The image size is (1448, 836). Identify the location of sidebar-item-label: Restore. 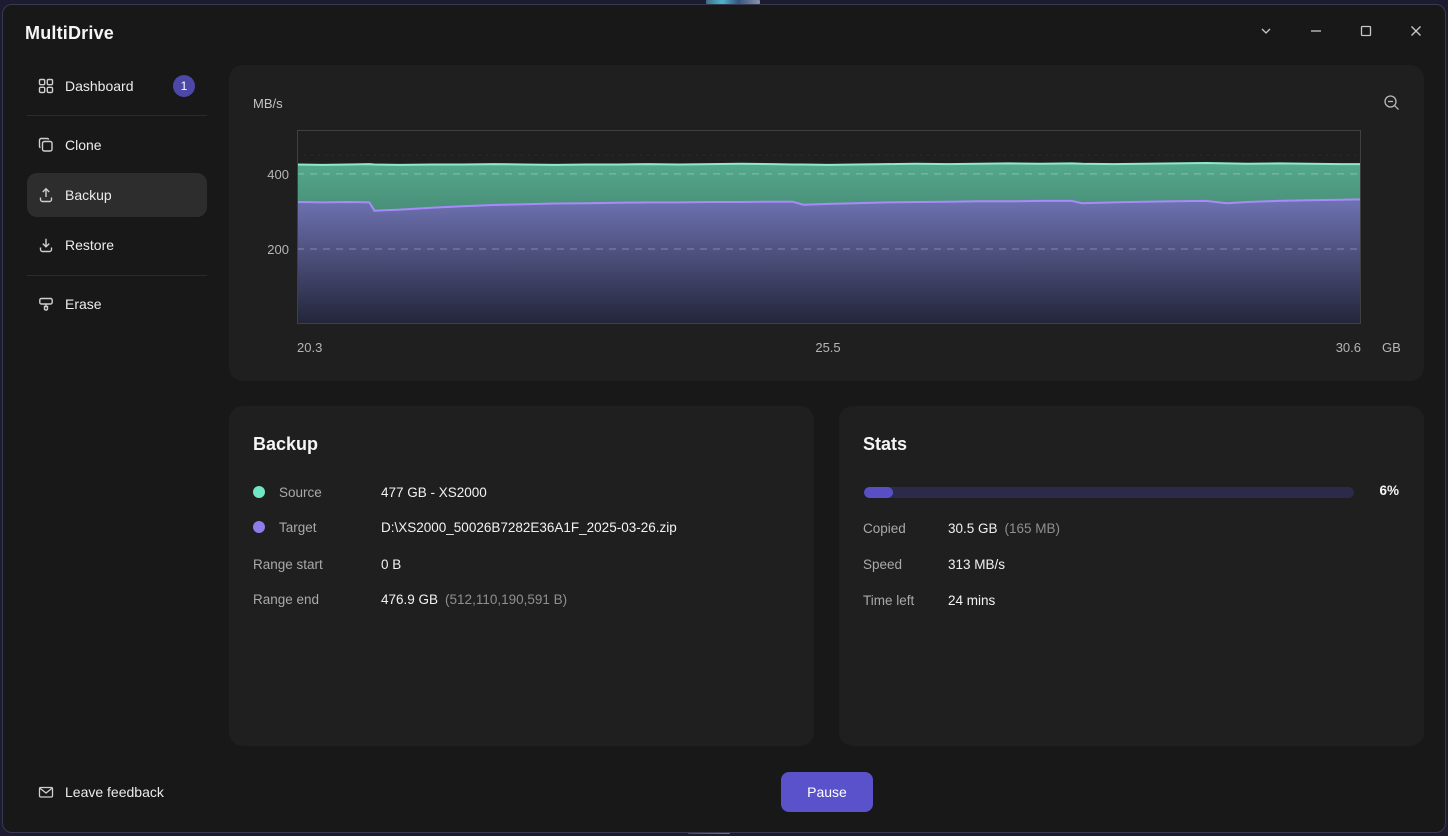
(90, 245).